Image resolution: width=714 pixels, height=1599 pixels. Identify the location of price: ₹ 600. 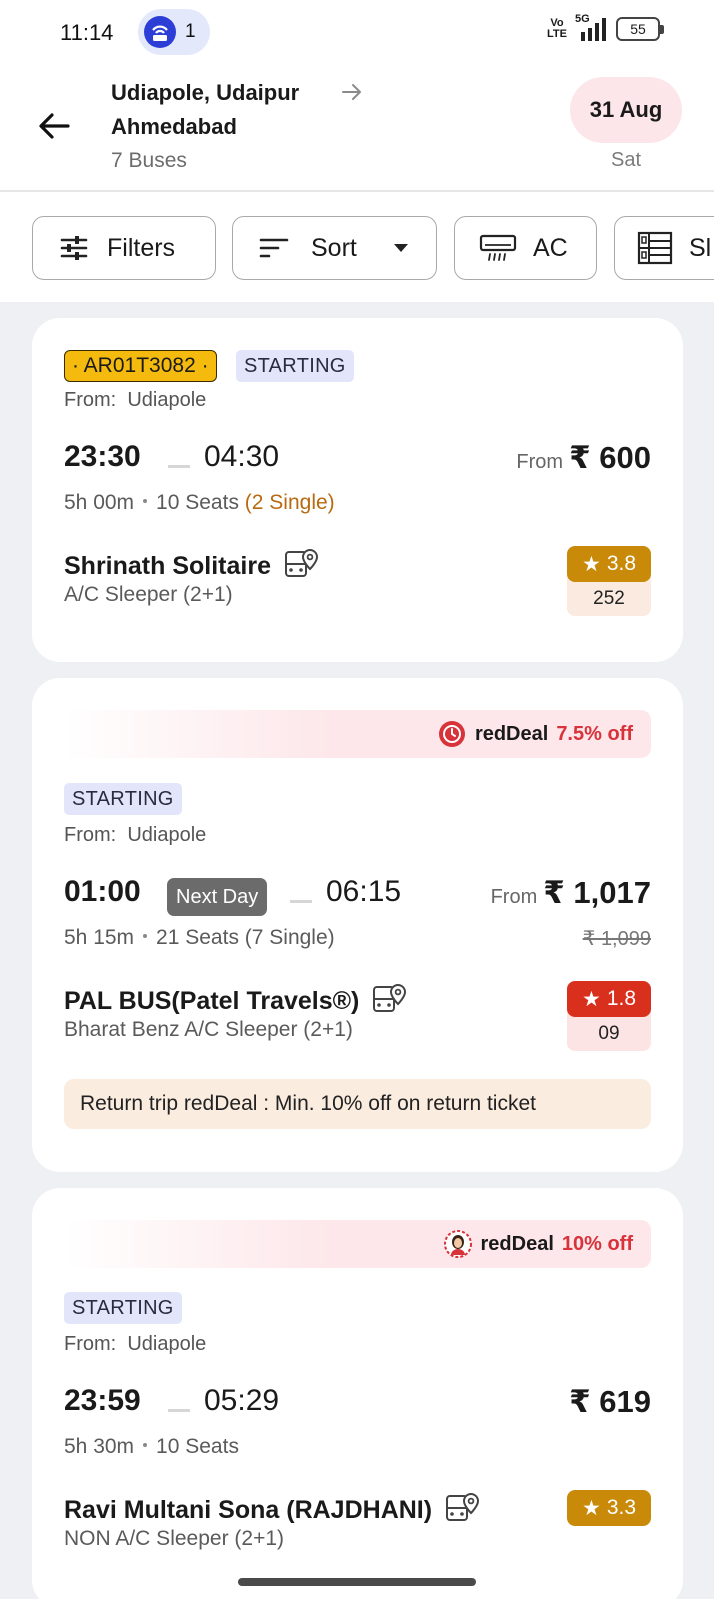
(610, 457).